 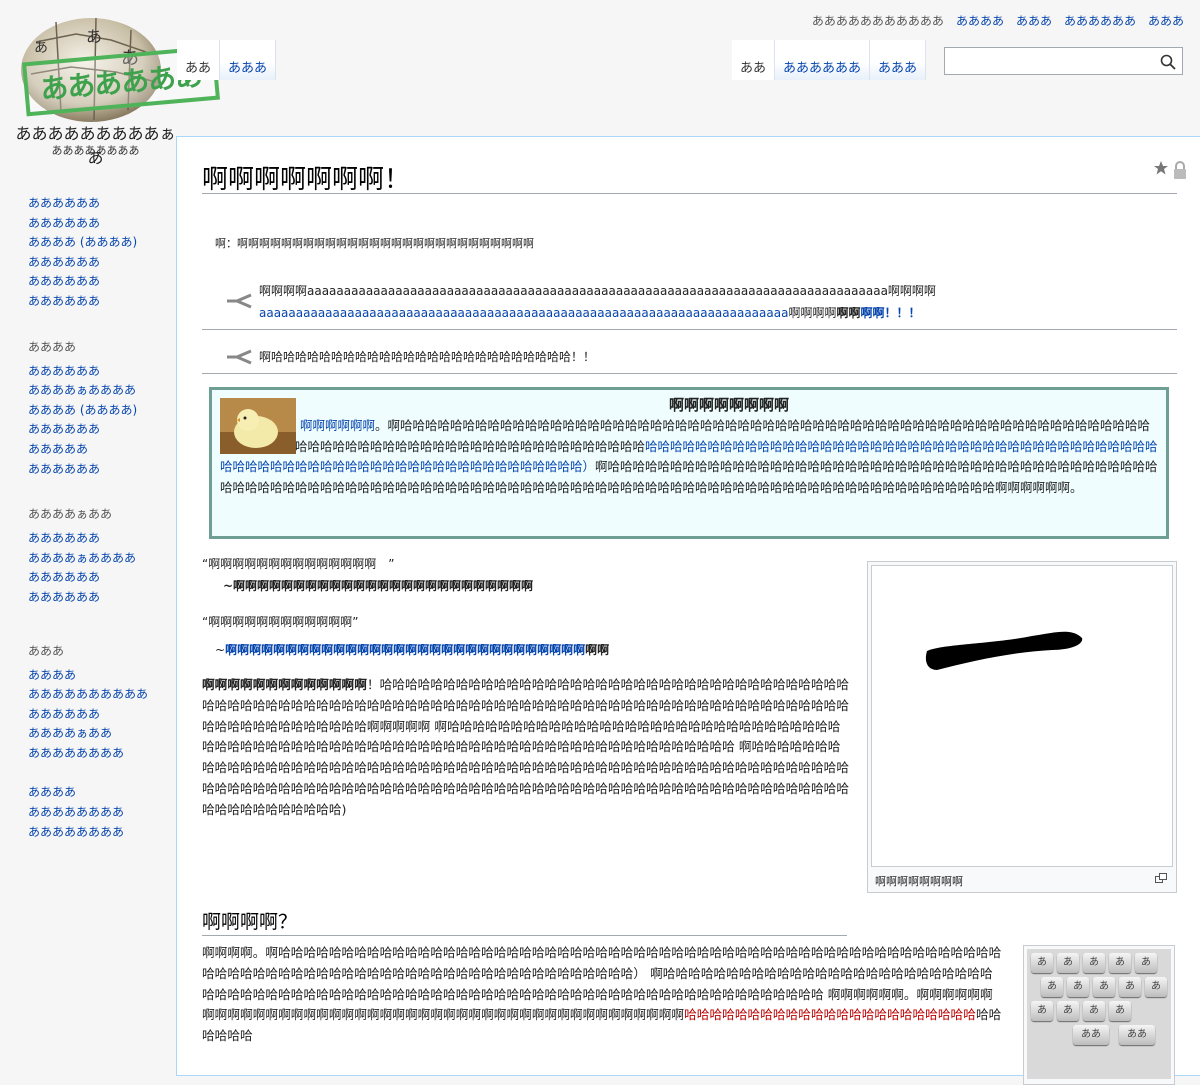 I want to click on view-tabs: ああ ああああああ あああ, so click(x=829, y=60).